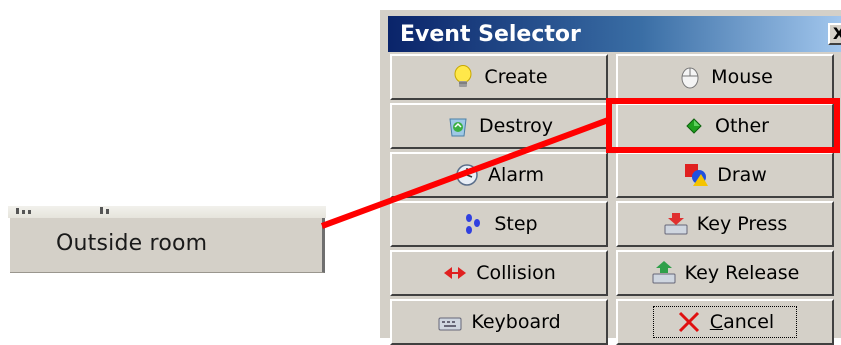 This screenshot has height=345, width=841. I want to click on key-release-label: Key Release, so click(742, 273).